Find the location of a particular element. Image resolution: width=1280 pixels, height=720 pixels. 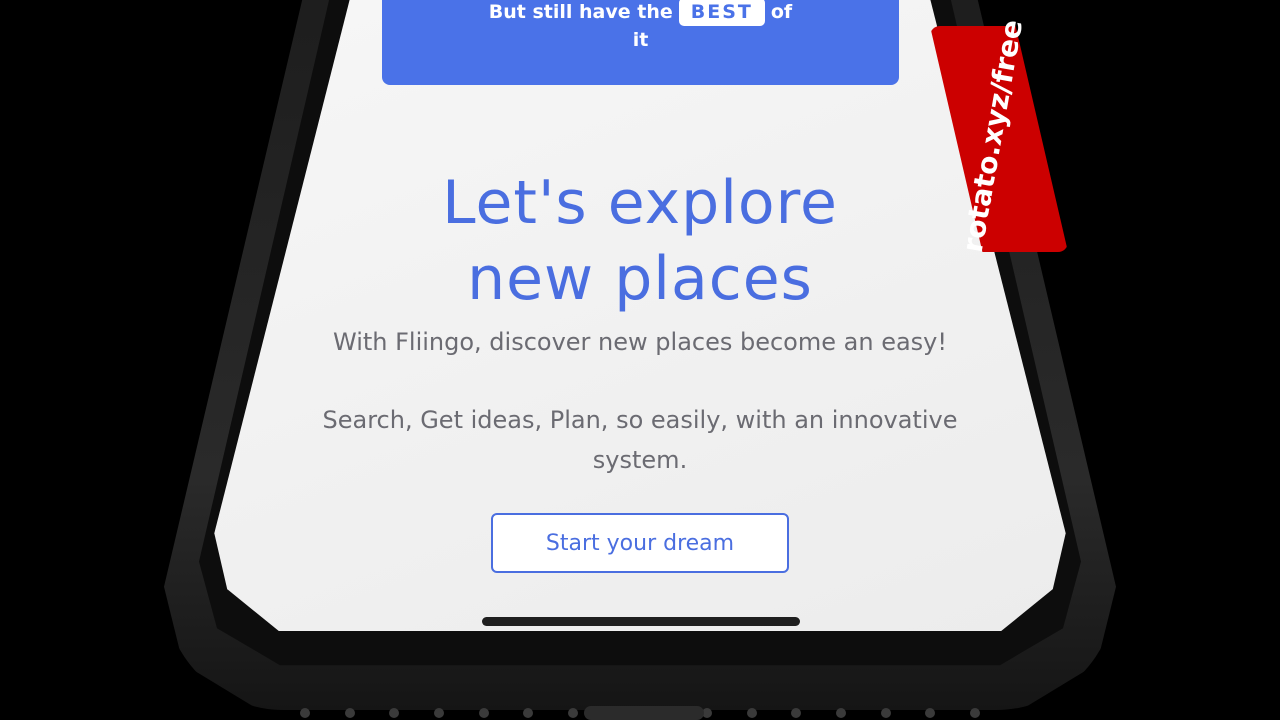

home-indicator is located at coordinates (641, 621).